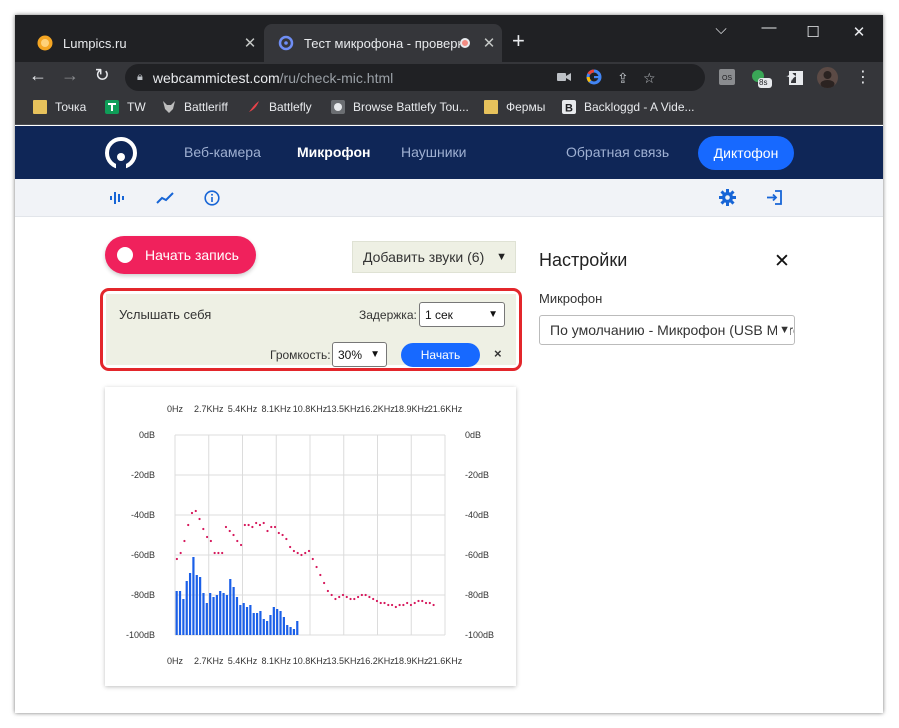 This screenshot has width=899, height=728. What do you see at coordinates (359, 354) in the screenshot?
I see `volume-select: 30% ▼` at bounding box center [359, 354].